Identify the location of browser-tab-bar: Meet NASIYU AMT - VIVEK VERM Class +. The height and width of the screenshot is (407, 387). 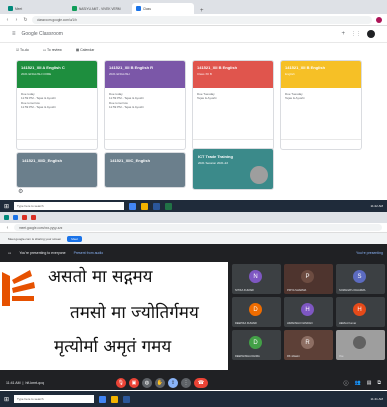
(193, 7).